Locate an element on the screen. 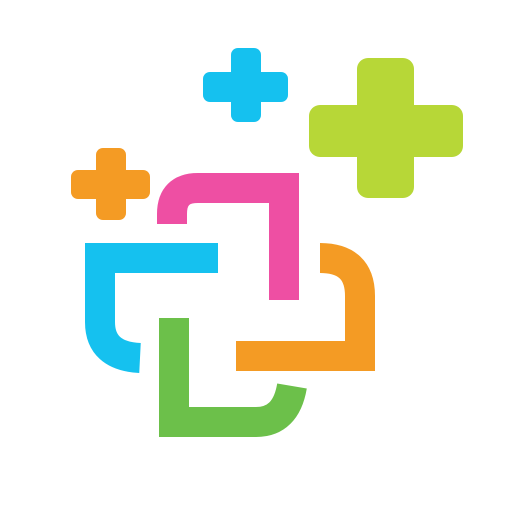 This screenshot has height=512, width=512. orange-plus-icon is located at coordinates (110, 184).